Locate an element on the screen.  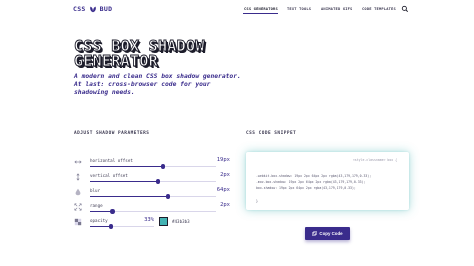
code-section-title: CSS CODE SNIPPET is located at coordinates (271, 133).